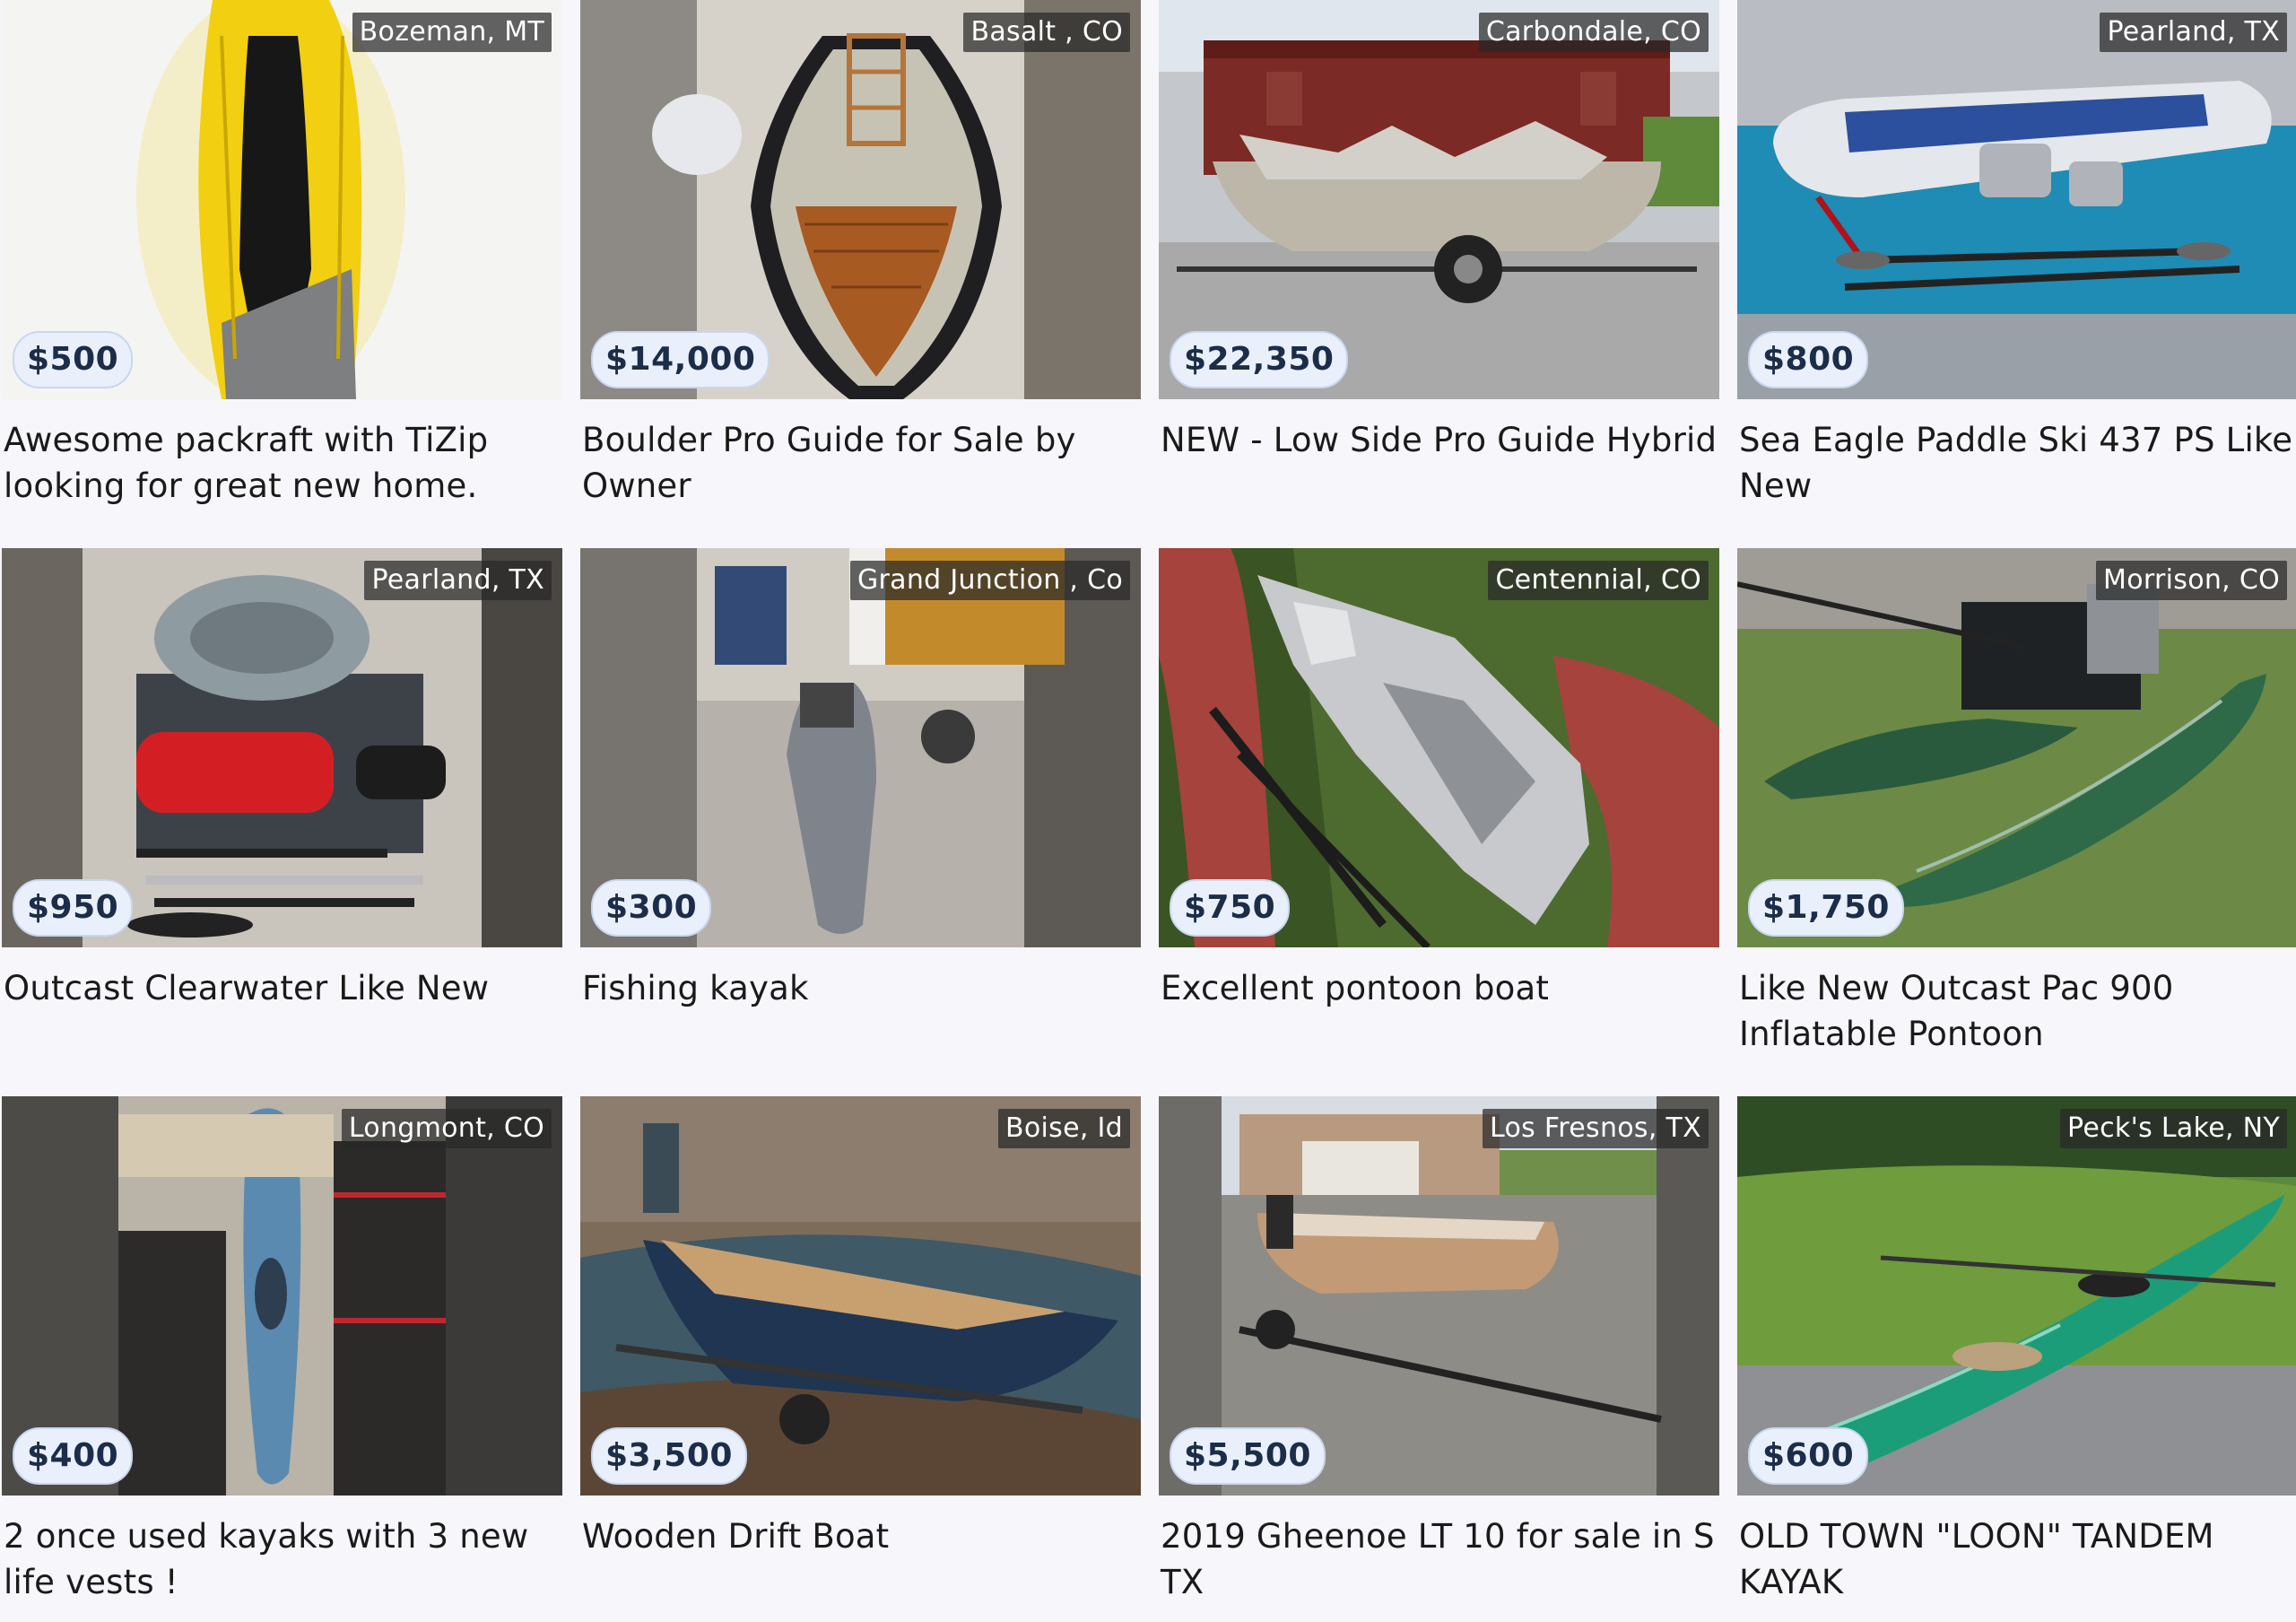 The image size is (2296, 1622). I want to click on listing-price: $300, so click(651, 908).